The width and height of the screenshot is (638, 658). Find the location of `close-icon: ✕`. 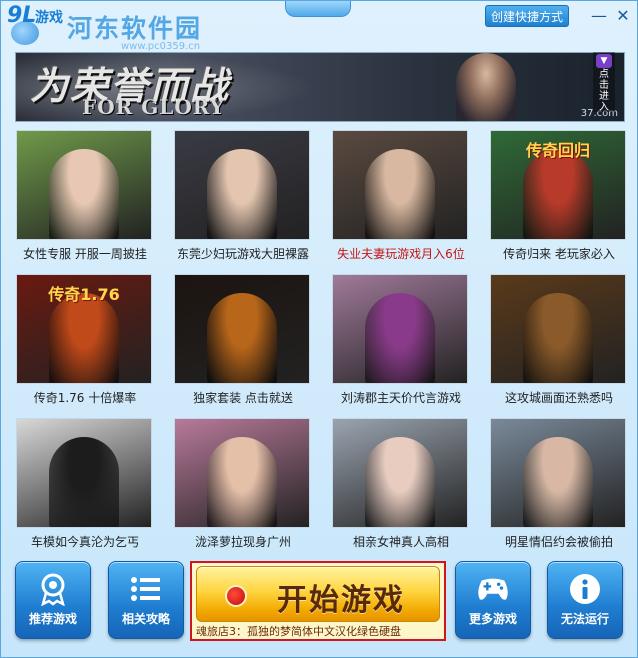

close-icon: ✕ is located at coordinates (623, 15).